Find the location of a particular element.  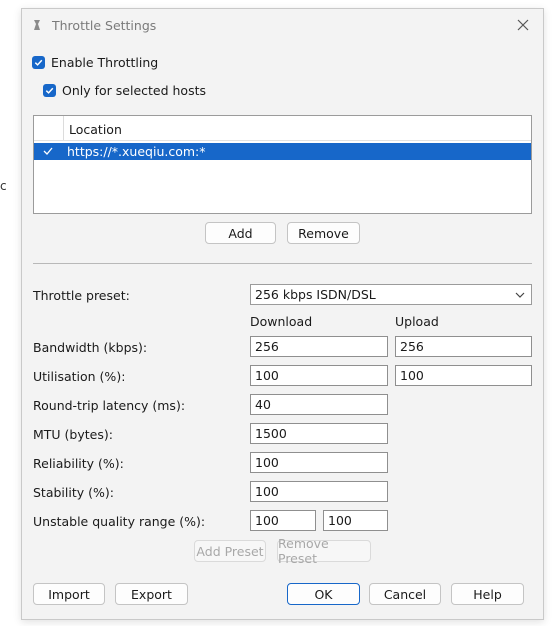

table-row: https://*.xueqiu.com:* is located at coordinates (282, 151).